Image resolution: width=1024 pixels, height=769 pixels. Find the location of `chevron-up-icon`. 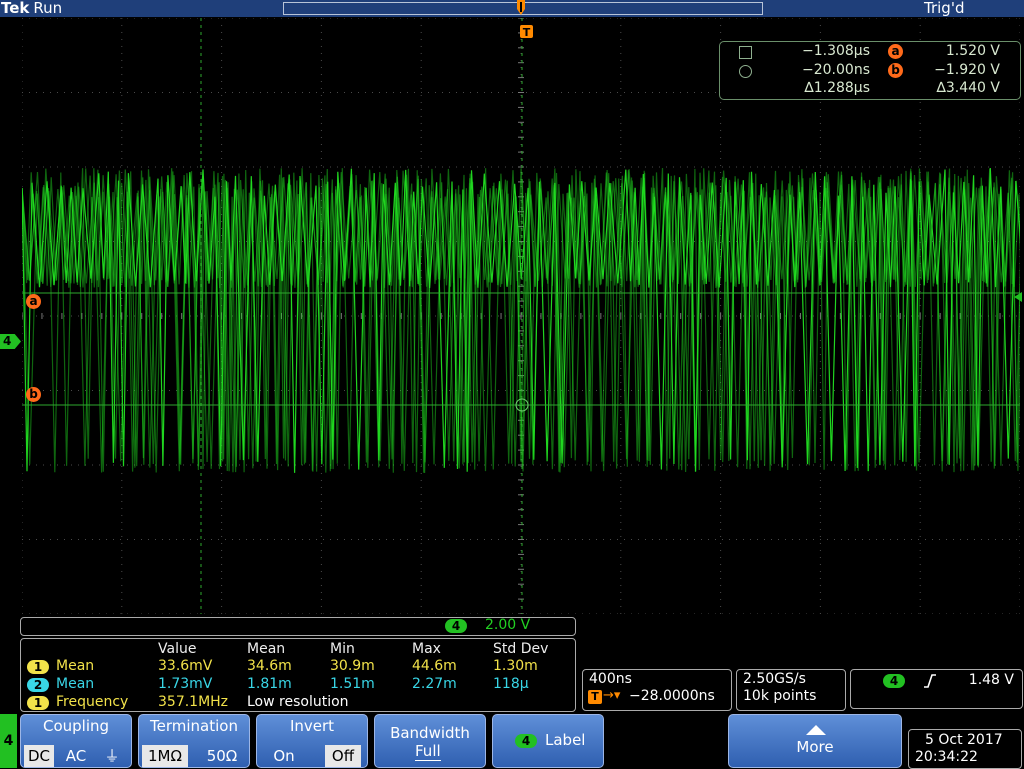

chevron-up-icon is located at coordinates (816, 730).